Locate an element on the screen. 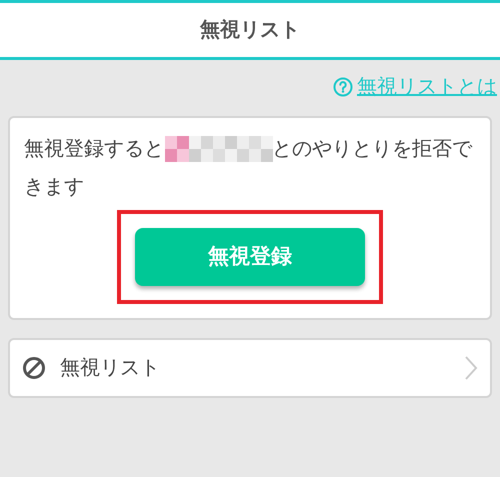 The height and width of the screenshot is (477, 500). menu-label: 無視リスト is located at coordinates (110, 368).